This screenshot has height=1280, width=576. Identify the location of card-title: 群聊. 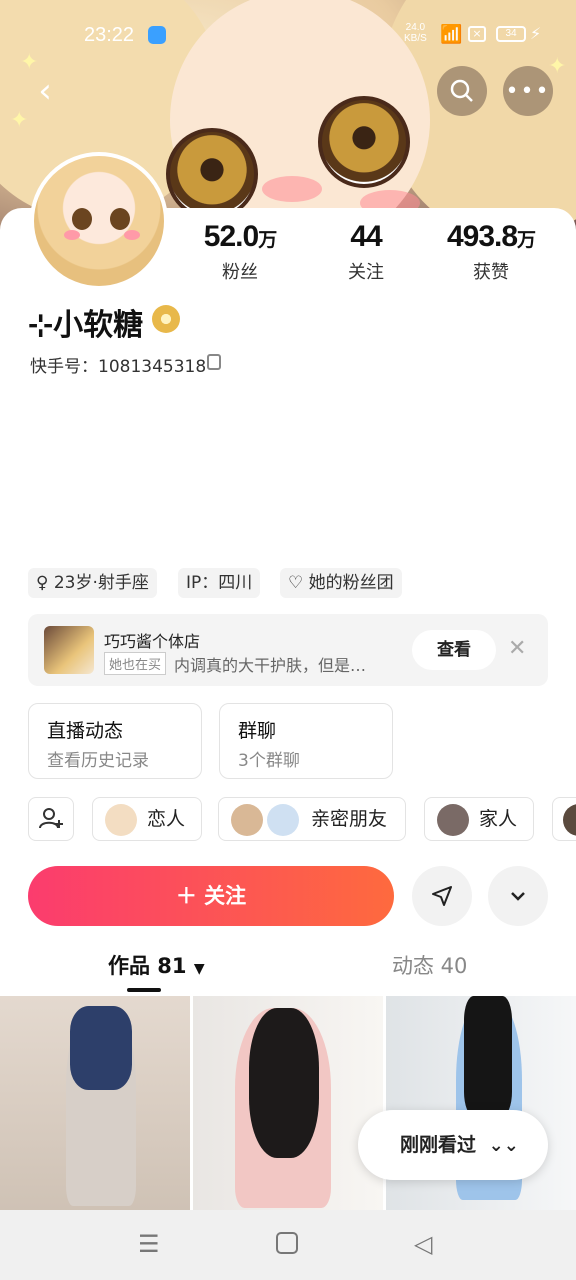
(257, 731).